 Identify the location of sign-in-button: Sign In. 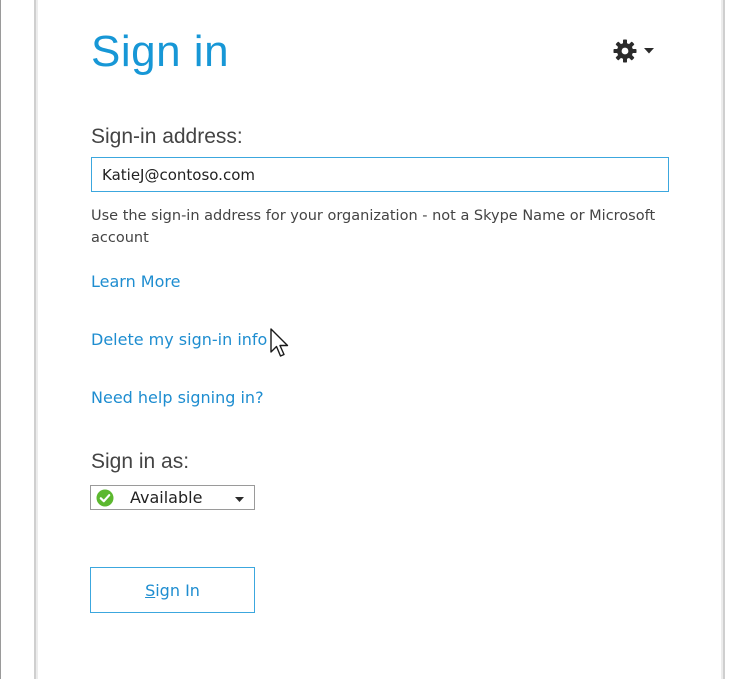
(172, 590).